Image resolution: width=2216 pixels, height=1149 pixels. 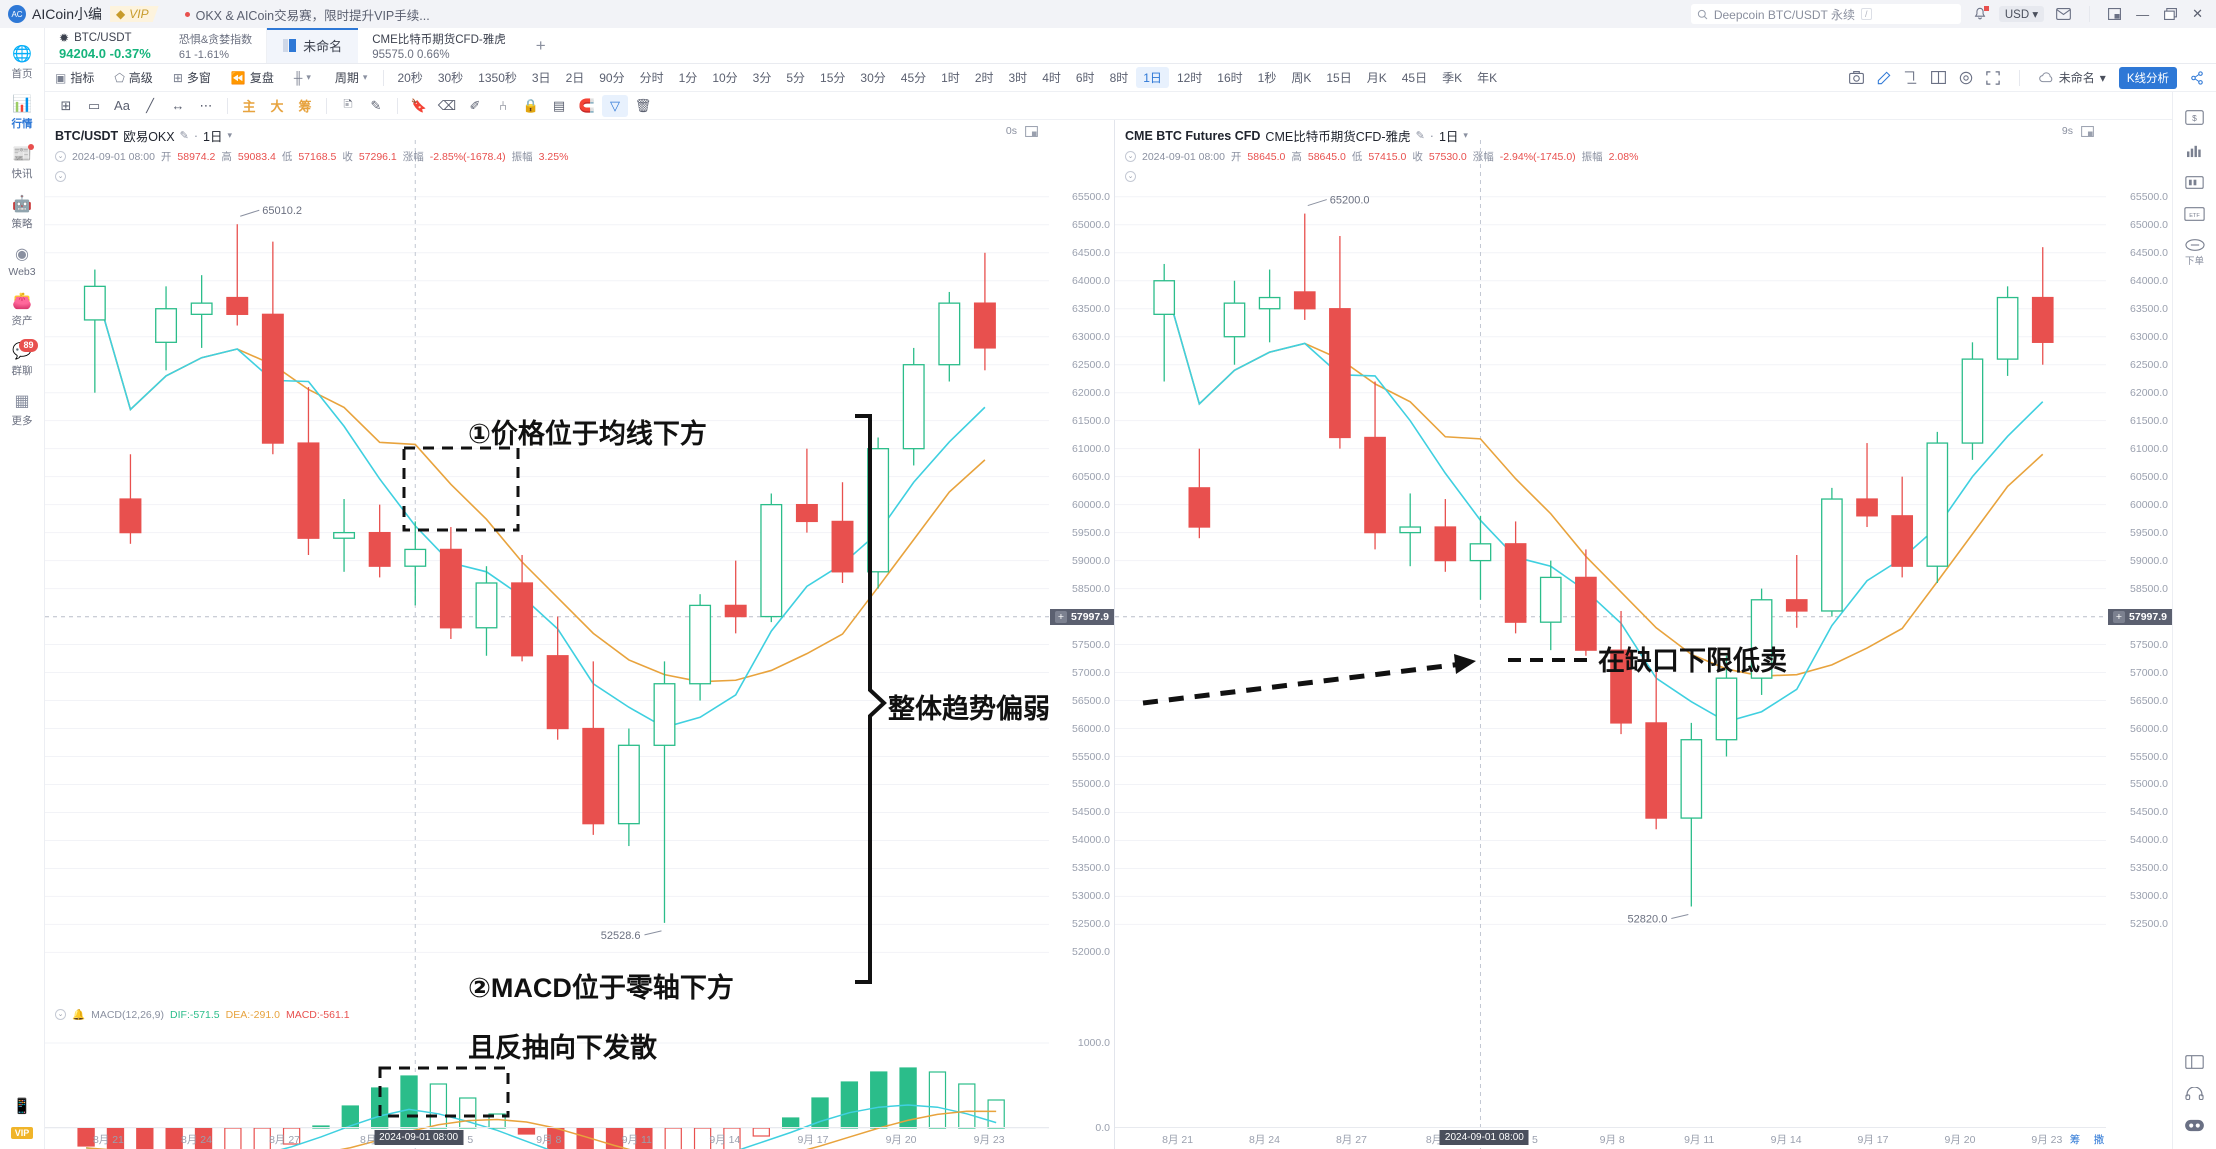 What do you see at coordinates (1119, 77) in the screenshot?
I see `period-8时: 8时` at bounding box center [1119, 77].